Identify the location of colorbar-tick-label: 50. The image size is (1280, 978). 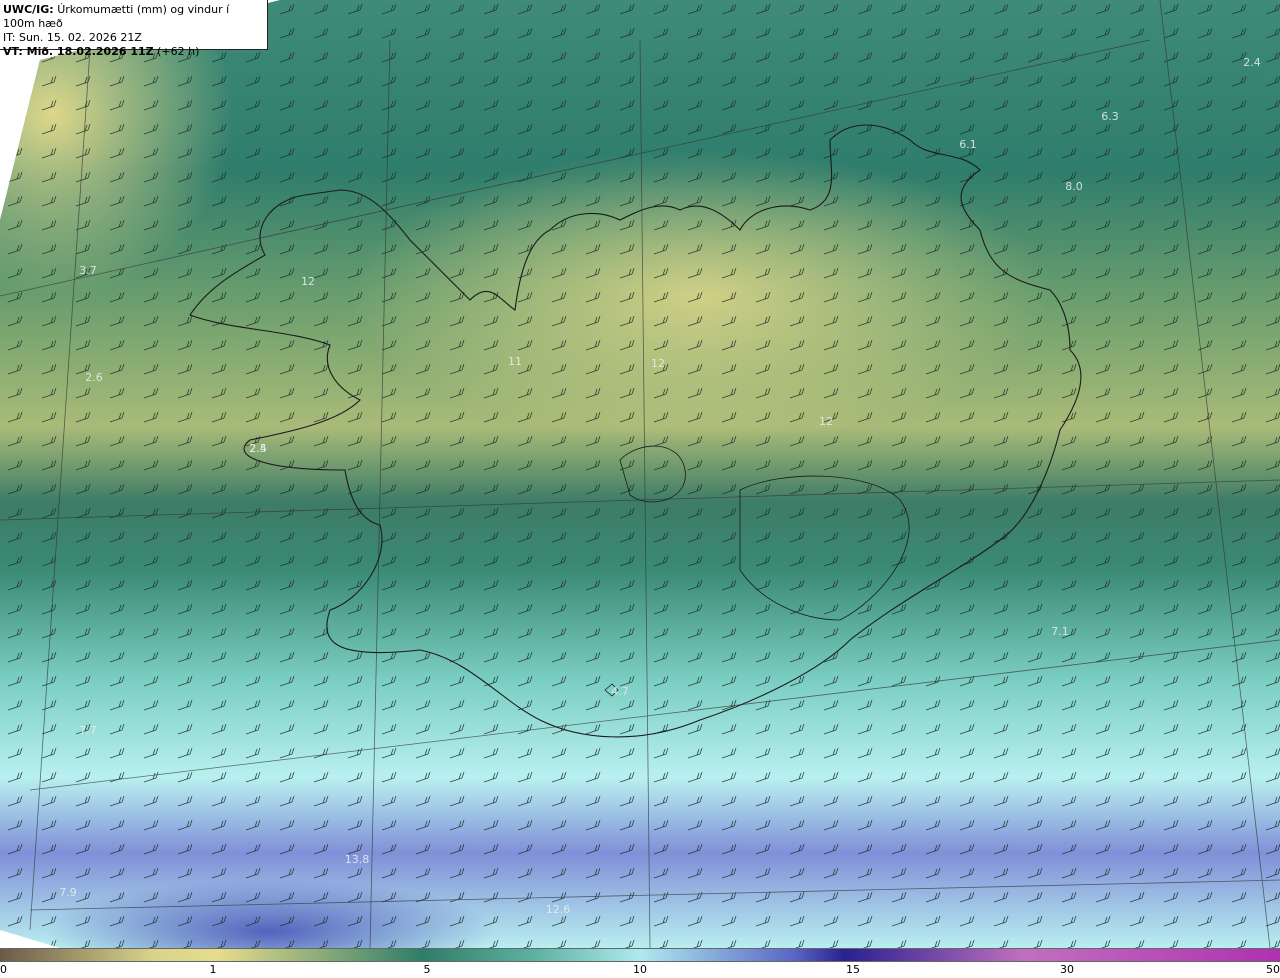
(1273, 969).